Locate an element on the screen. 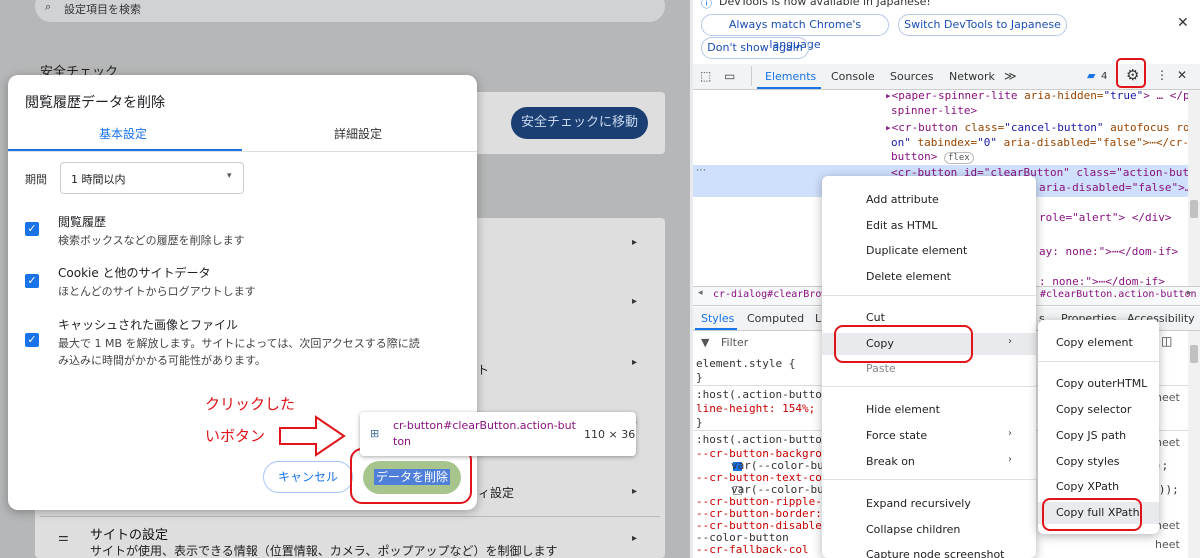 The image size is (1200, 558). search-input: 設定項目を検索 is located at coordinates (102, 9).